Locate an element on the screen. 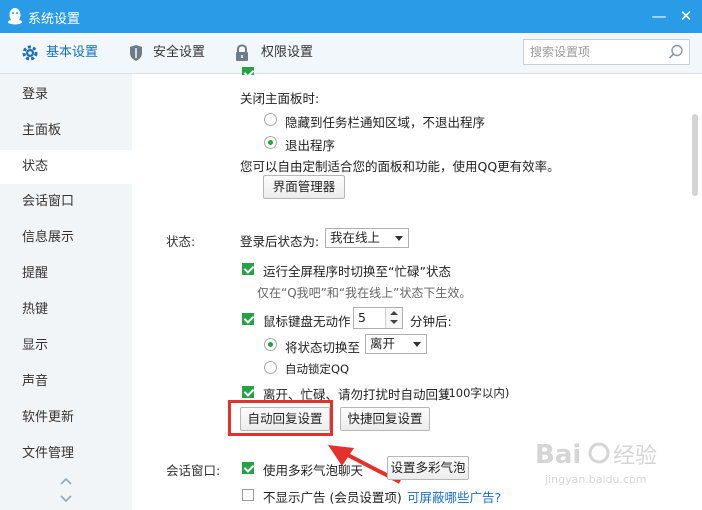 This screenshot has height=510, width=702. search-icon is located at coordinates (676, 52).